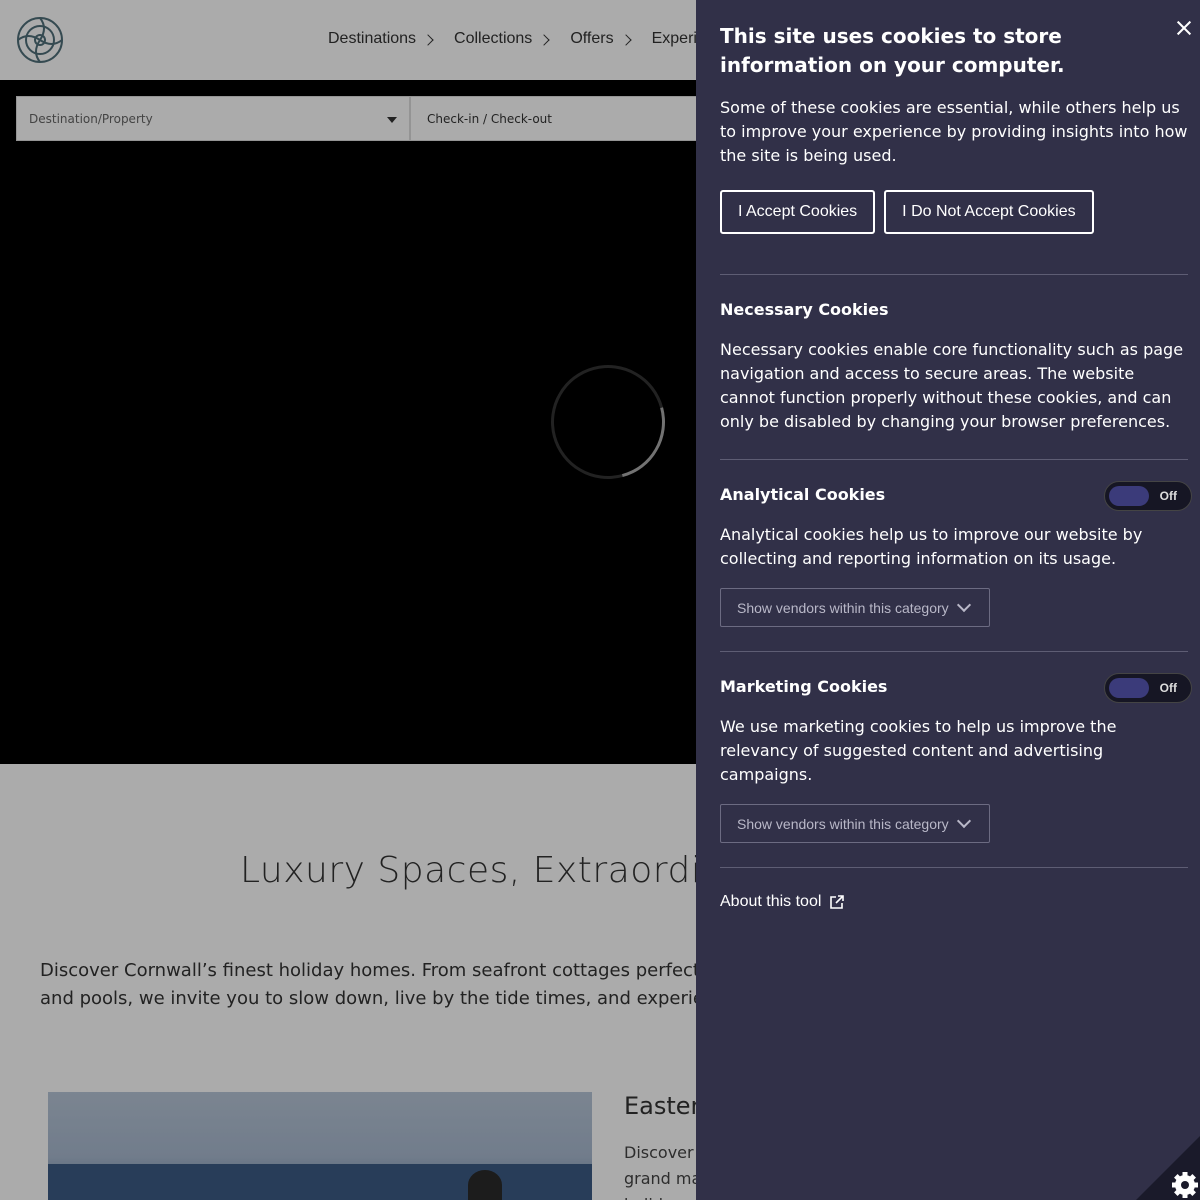 The width and height of the screenshot is (1200, 1200). I want to click on cookie-button-row: I Accept Cookies I Do Not Accept Cookies, so click(907, 212).